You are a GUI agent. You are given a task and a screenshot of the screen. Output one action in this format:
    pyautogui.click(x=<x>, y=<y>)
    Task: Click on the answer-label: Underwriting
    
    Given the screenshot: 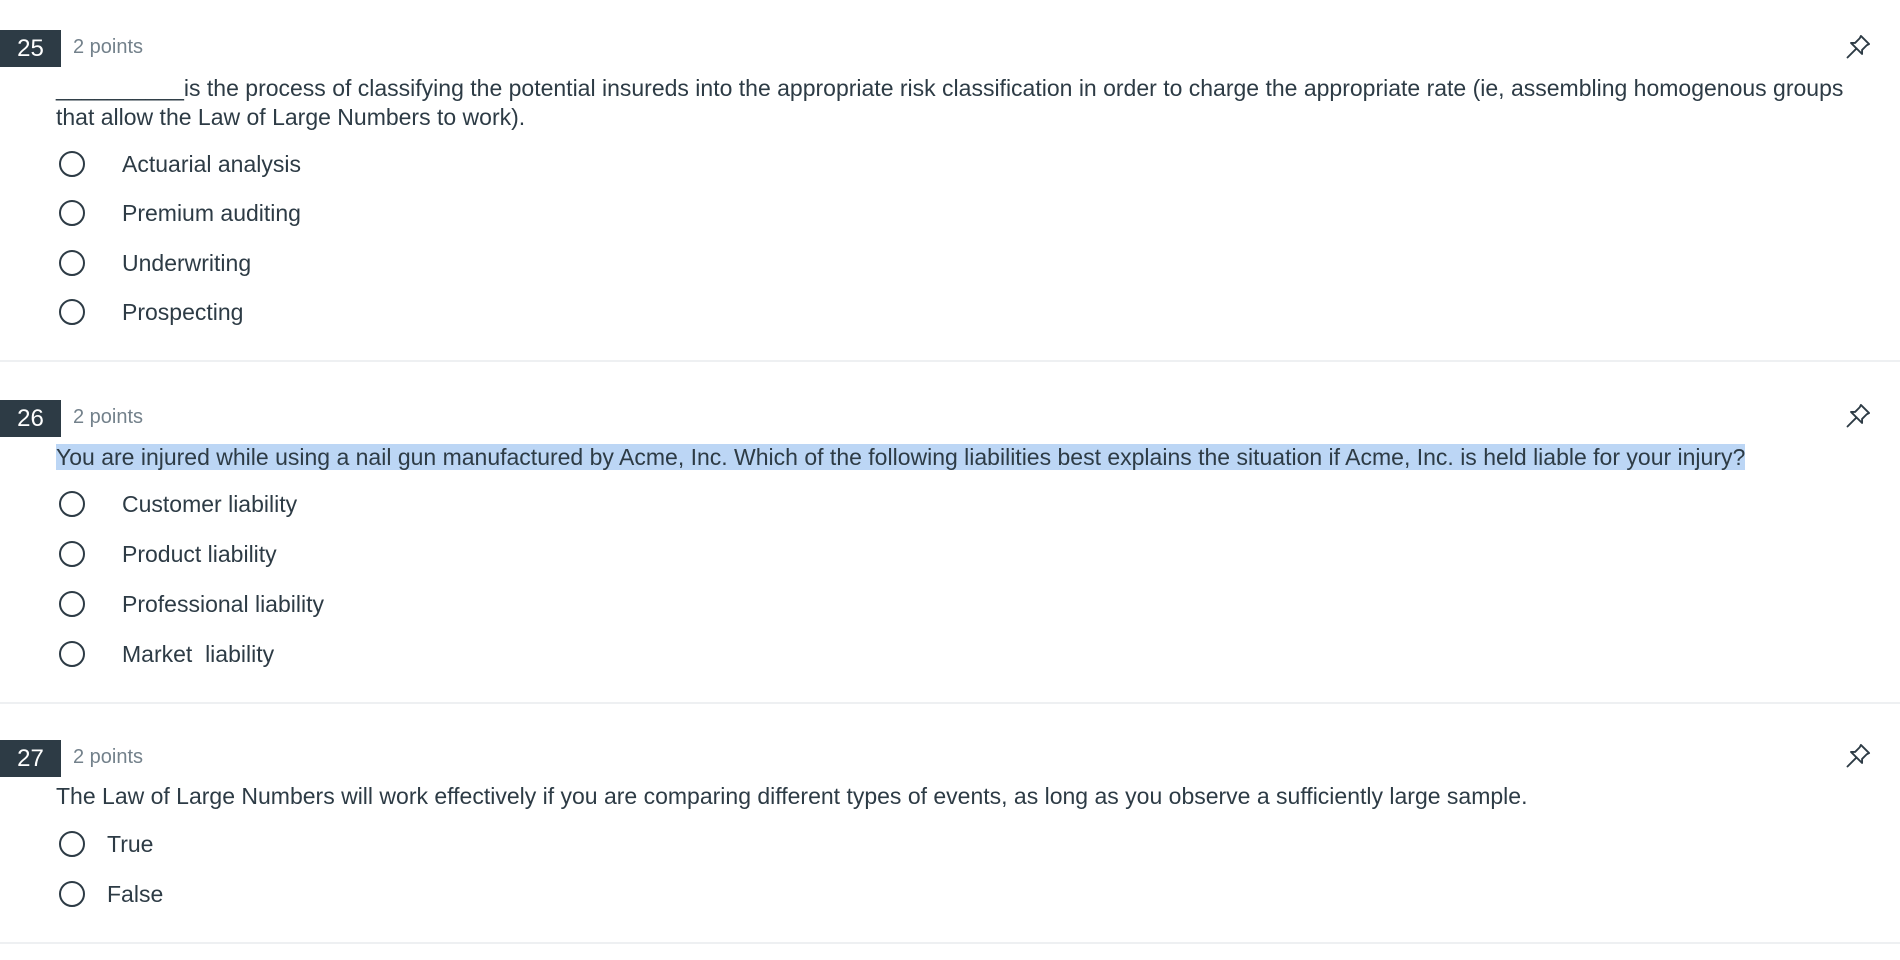 What is the action you would take?
    pyautogui.click(x=187, y=262)
    